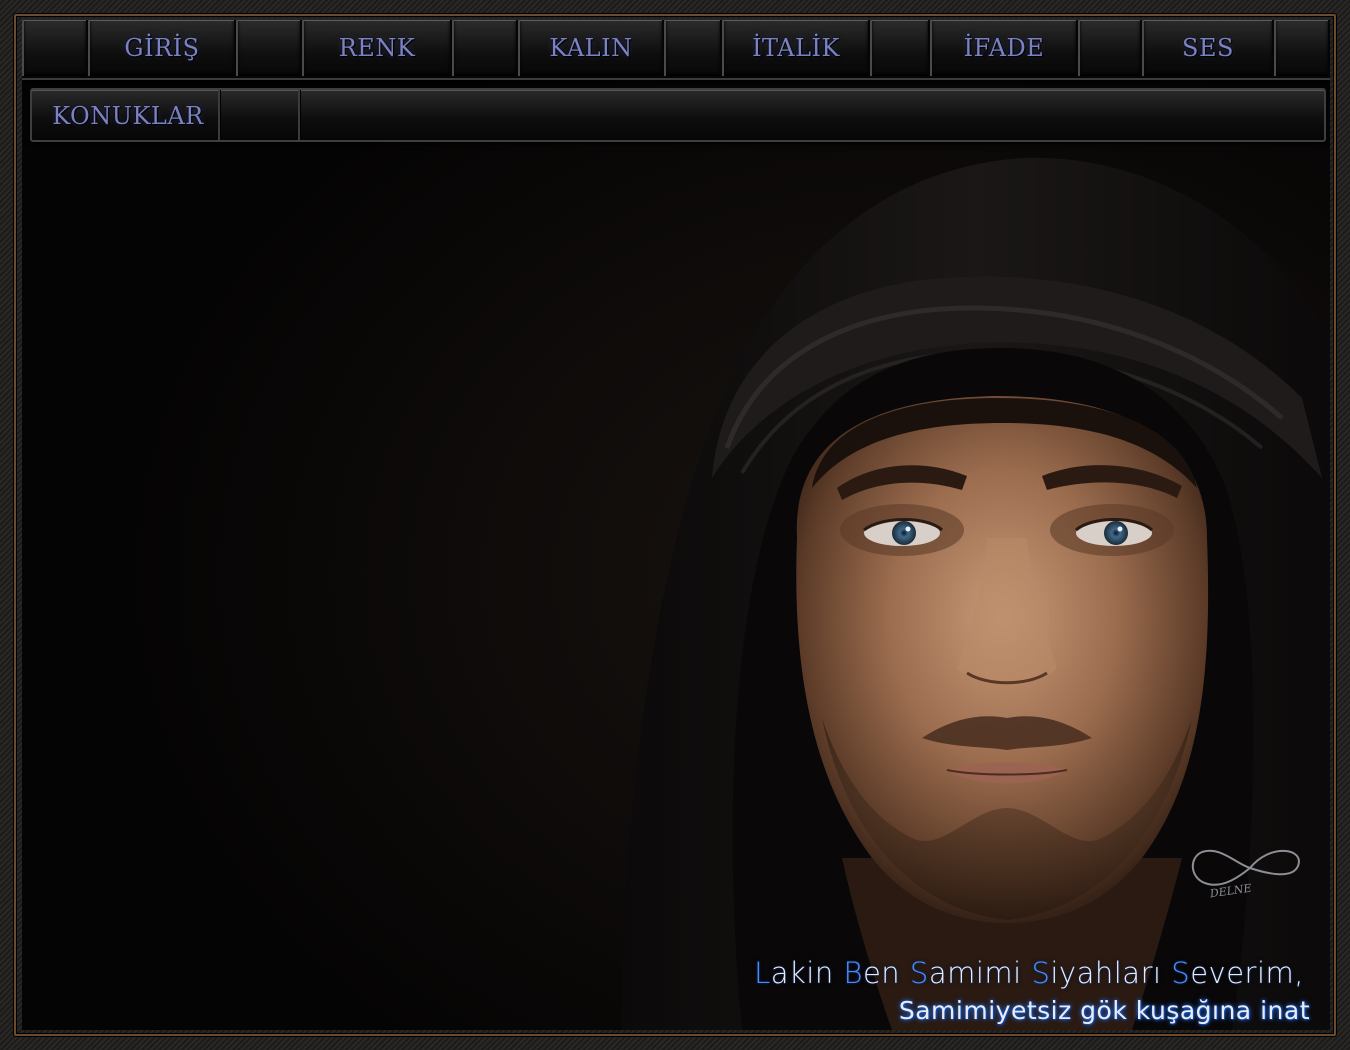  Describe the element at coordinates (1104, 1010) in the screenshot. I see `quote-line-2: Samimiyetsiz gök kuşağına inat` at that location.